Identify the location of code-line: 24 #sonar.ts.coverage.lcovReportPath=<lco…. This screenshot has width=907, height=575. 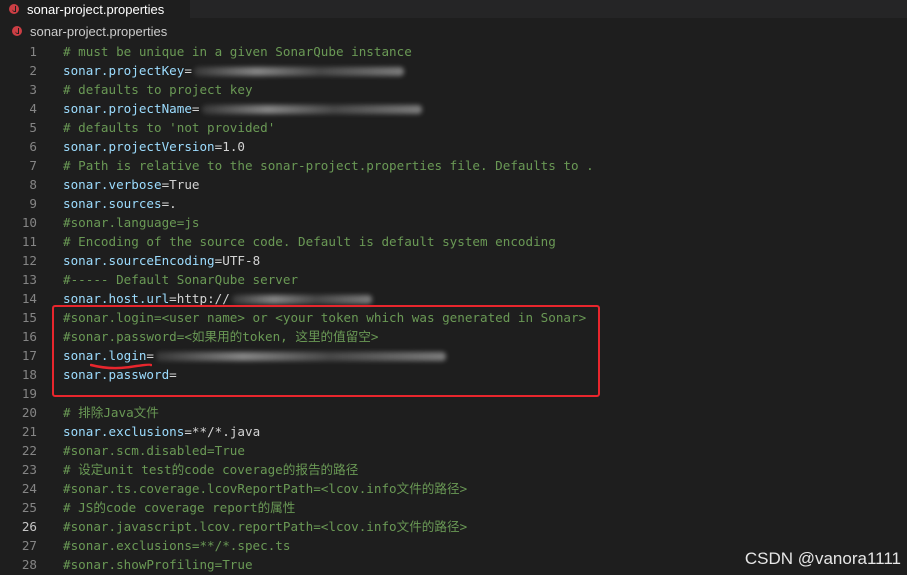
(453, 488).